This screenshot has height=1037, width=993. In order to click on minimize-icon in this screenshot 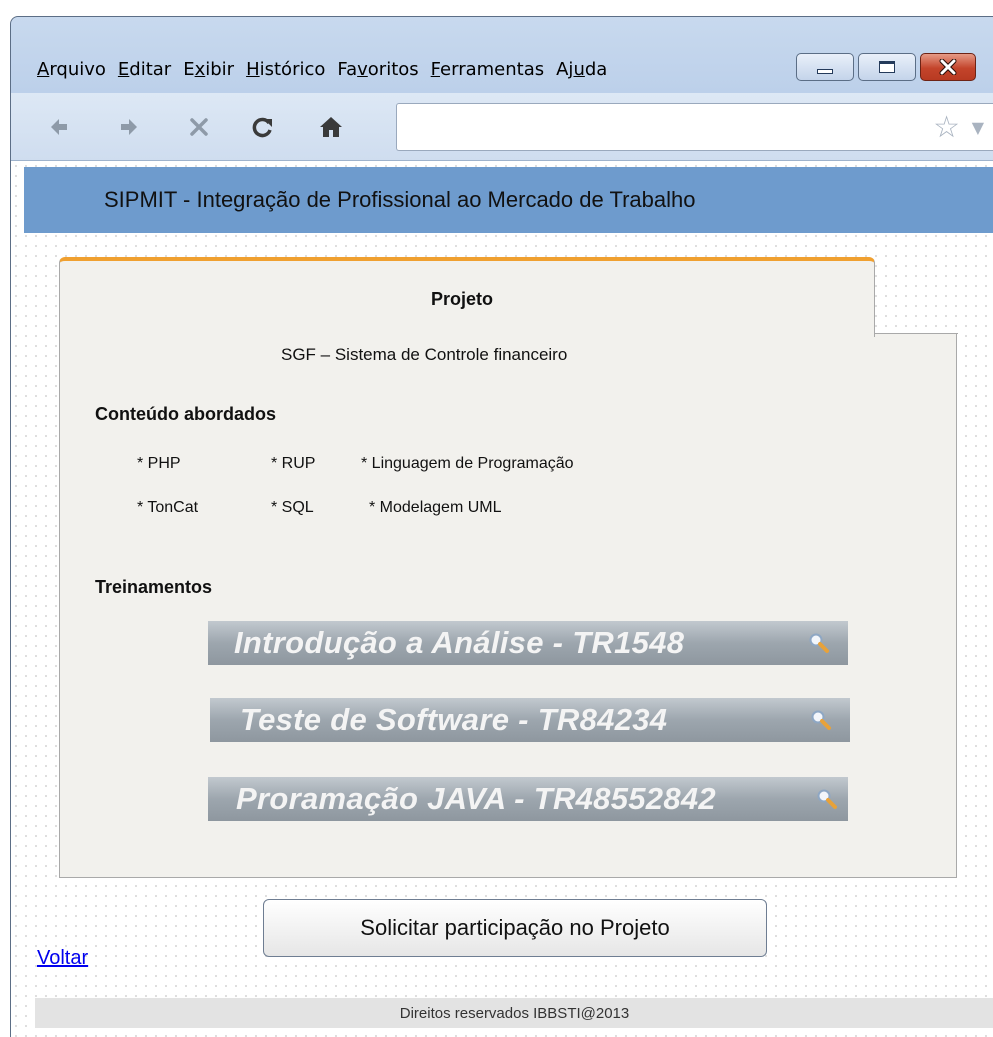, I will do `click(825, 71)`.